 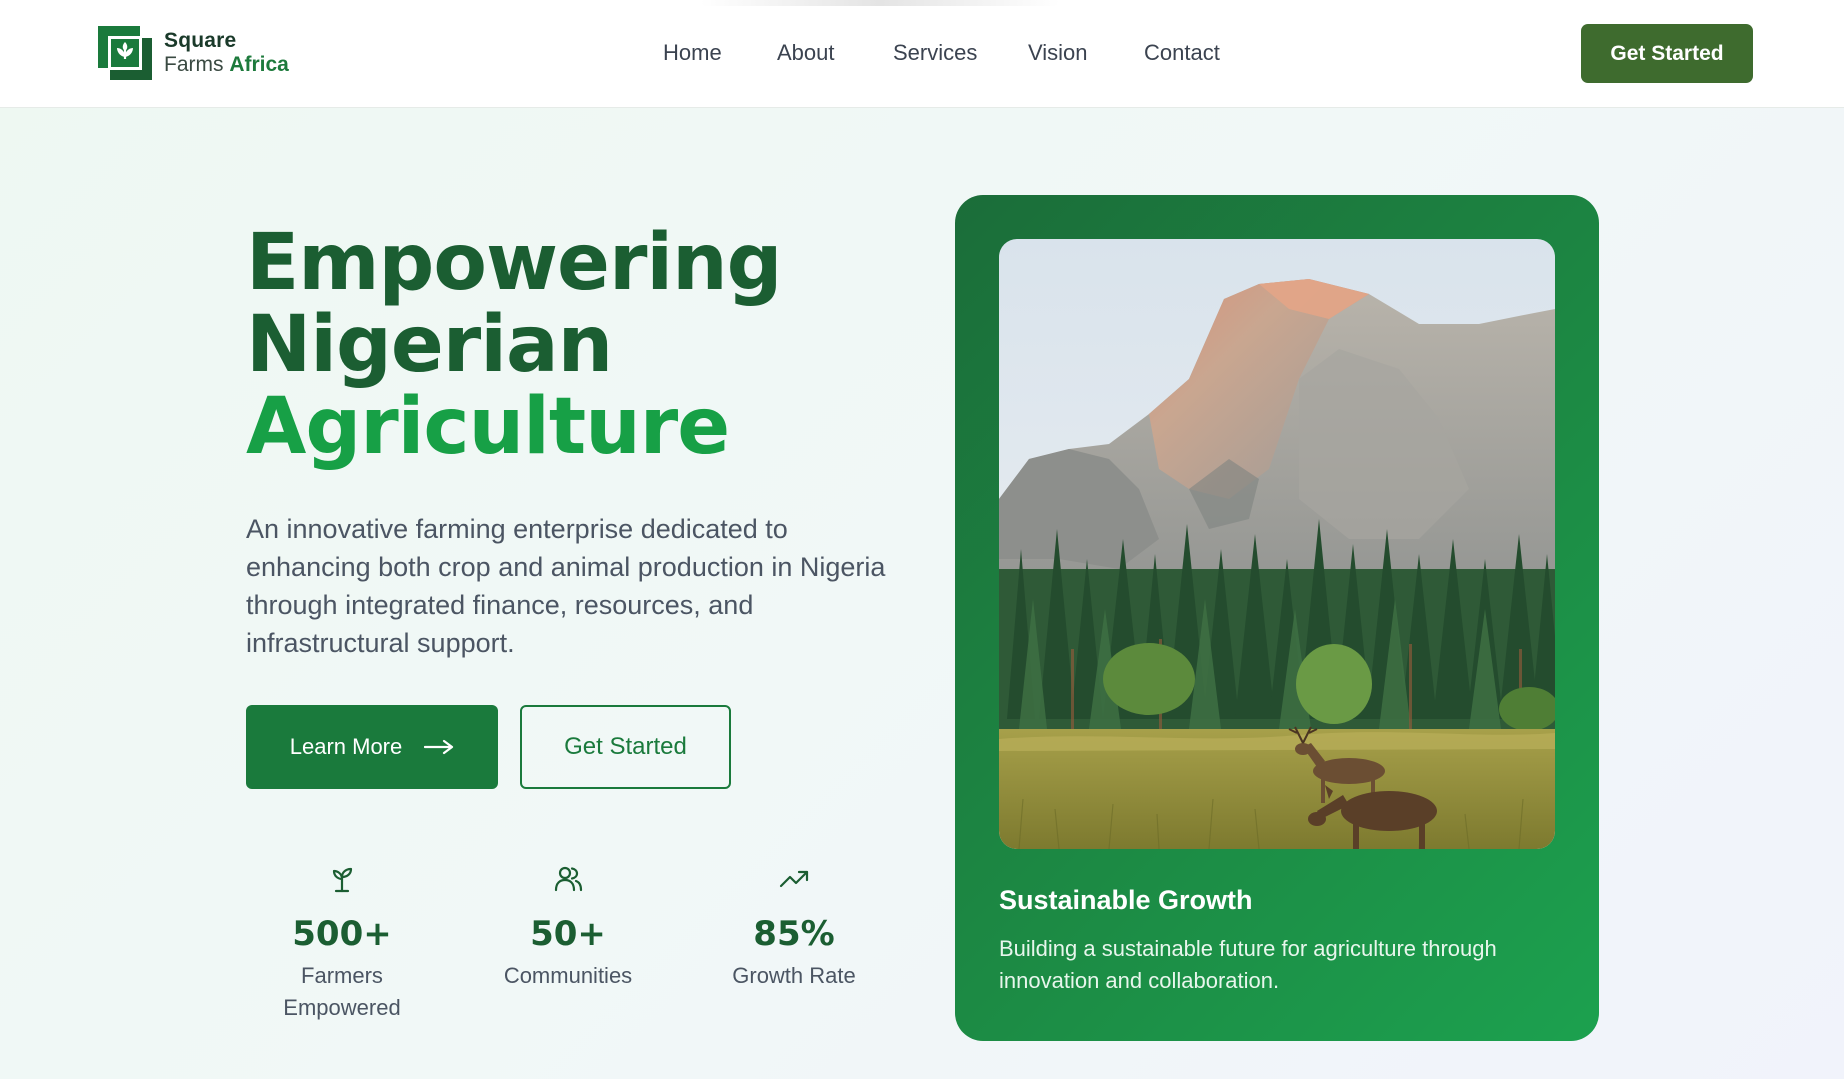 What do you see at coordinates (794, 879) in the screenshot?
I see `trending-up-icon` at bounding box center [794, 879].